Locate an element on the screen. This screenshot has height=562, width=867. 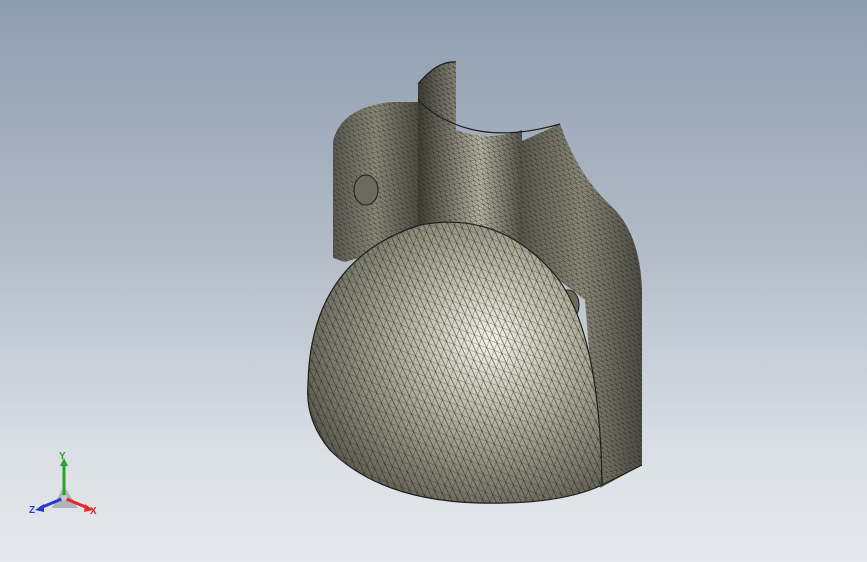
y-axis-label: Y is located at coordinates (62, 456).